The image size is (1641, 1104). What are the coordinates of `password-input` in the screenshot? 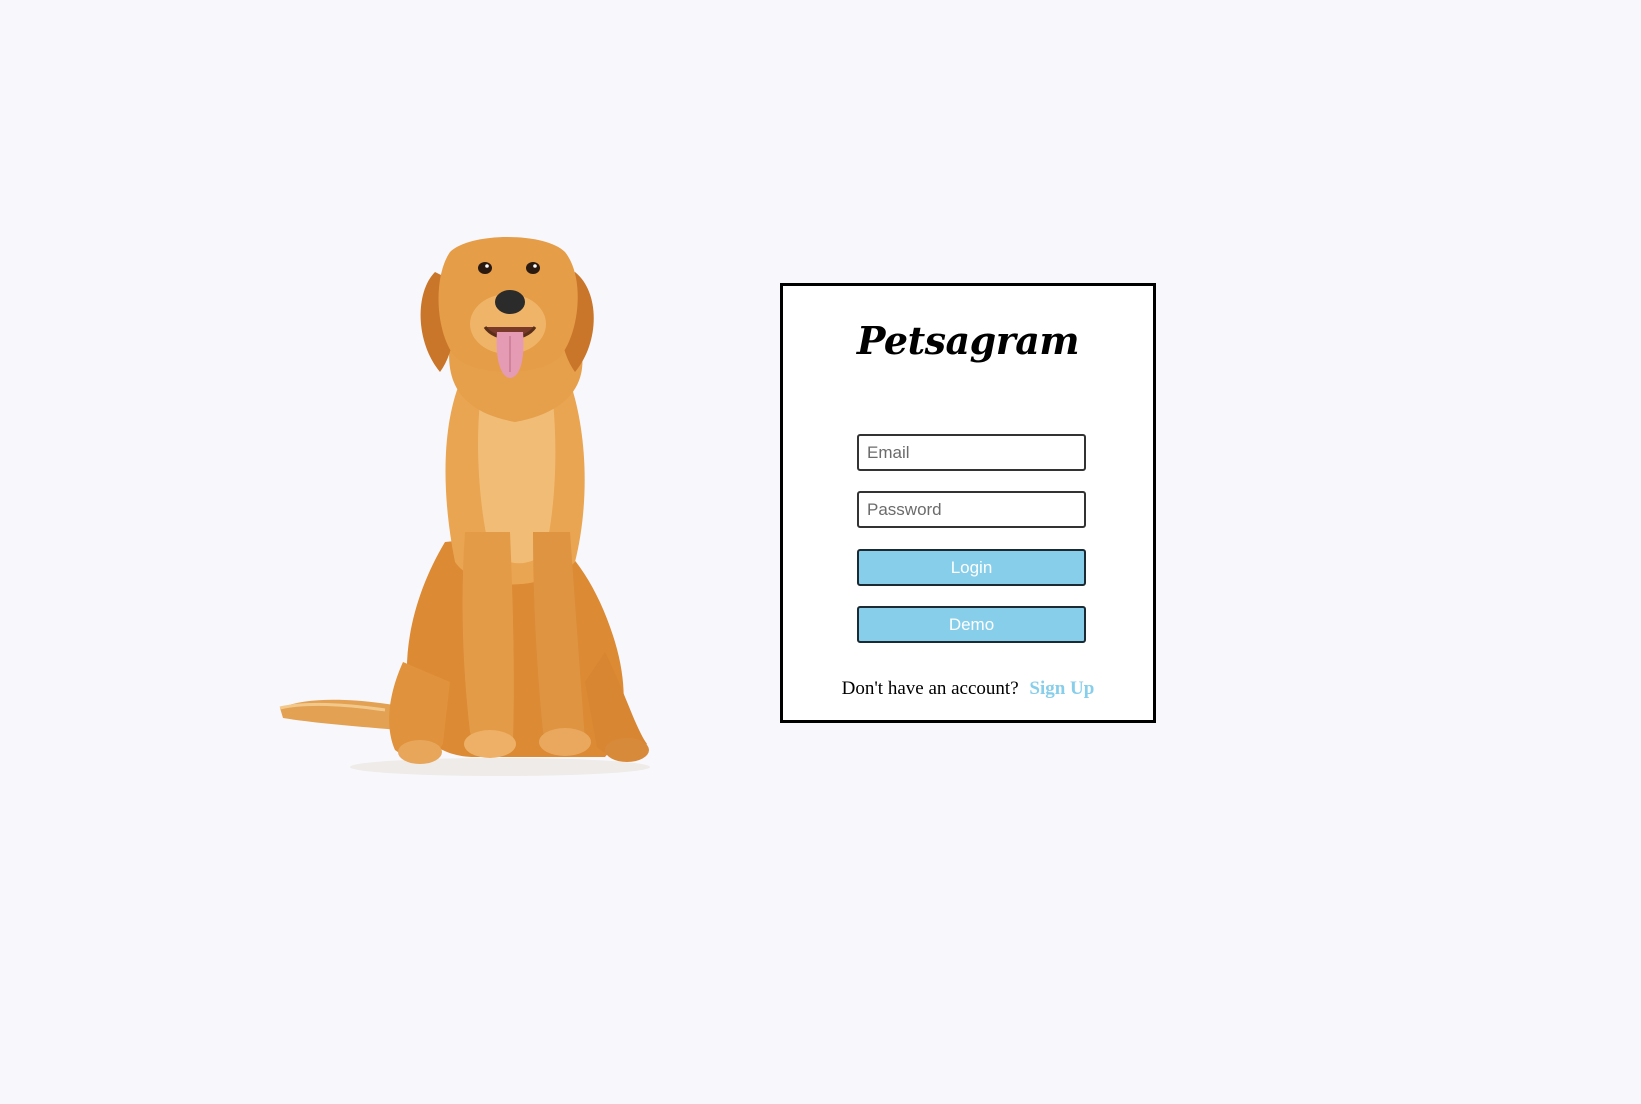 It's located at (971, 509).